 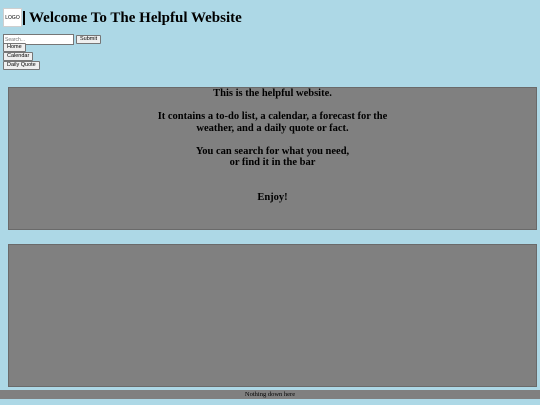 What do you see at coordinates (14, 47) in the screenshot?
I see `nav-home-button: Home` at bounding box center [14, 47].